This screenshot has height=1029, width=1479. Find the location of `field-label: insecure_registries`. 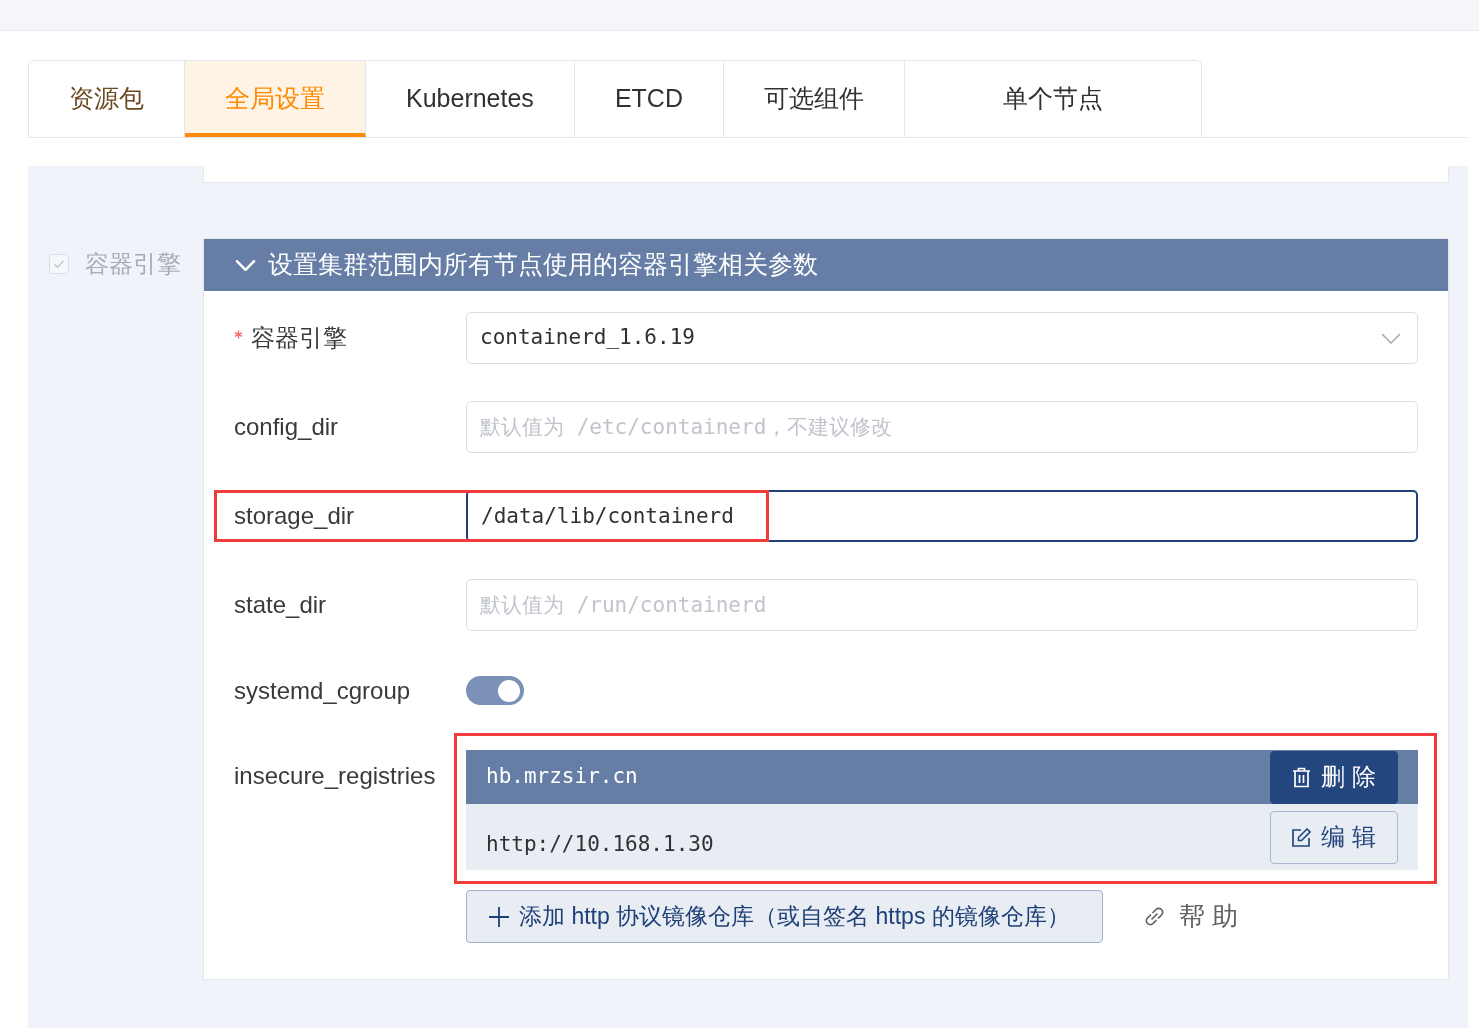

field-label: insecure_registries is located at coordinates (335, 776).